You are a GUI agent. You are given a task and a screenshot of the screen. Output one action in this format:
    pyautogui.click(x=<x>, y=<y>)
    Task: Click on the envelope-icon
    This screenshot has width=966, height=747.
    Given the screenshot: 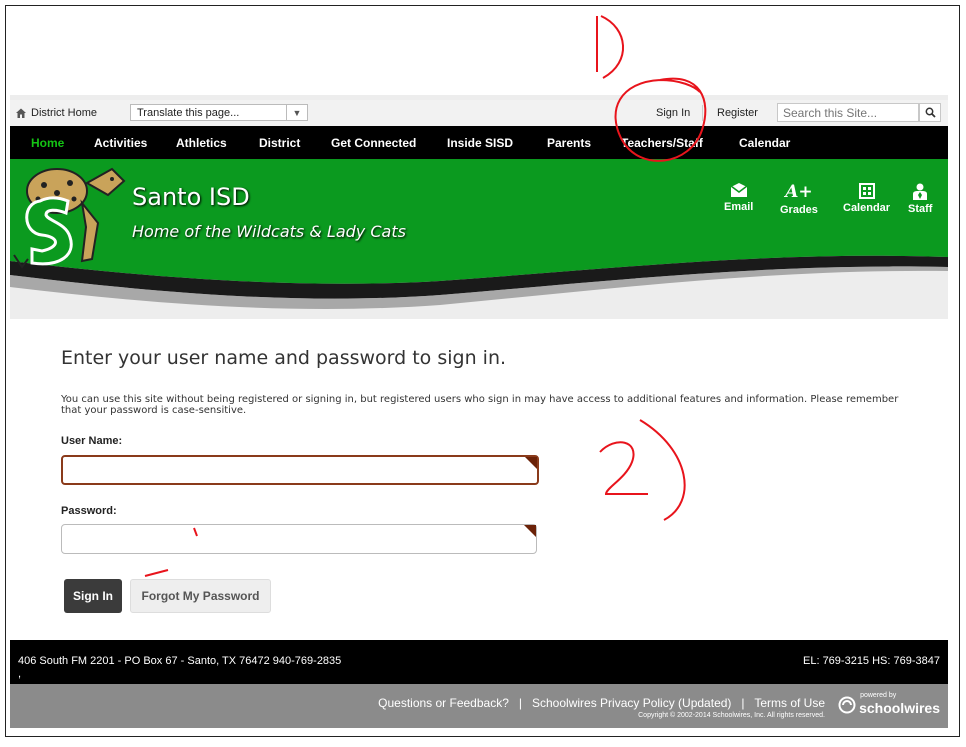 What is the action you would take?
    pyautogui.click(x=739, y=190)
    